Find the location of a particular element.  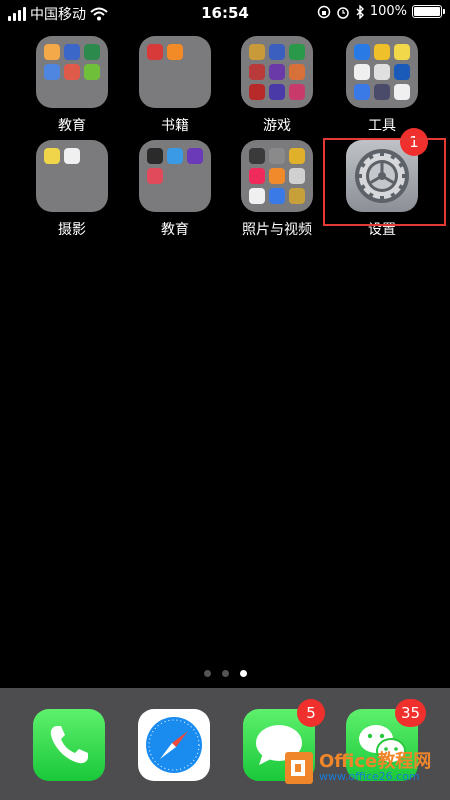

app-phone is located at coordinates (69, 745).